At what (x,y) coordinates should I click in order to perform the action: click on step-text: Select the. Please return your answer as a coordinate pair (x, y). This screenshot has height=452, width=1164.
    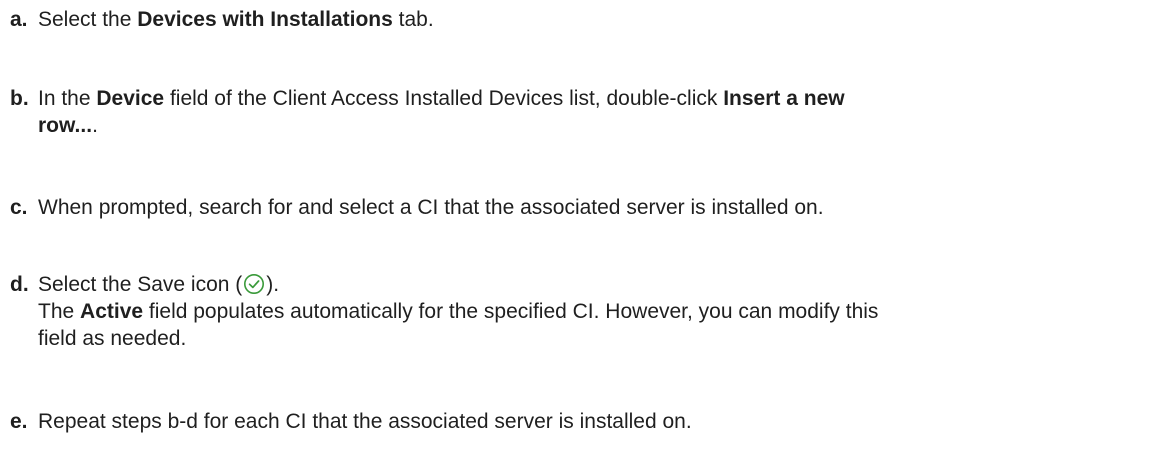
    Looking at the image, I should click on (88, 19).